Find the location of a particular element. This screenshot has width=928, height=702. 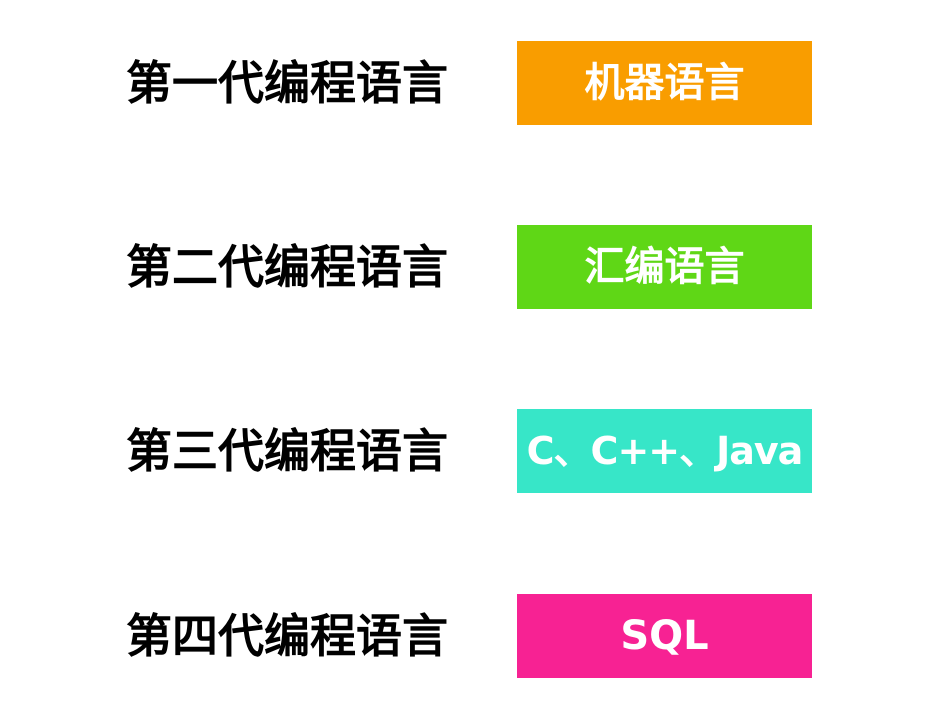

language-box: C、C++、Java is located at coordinates (664, 451).